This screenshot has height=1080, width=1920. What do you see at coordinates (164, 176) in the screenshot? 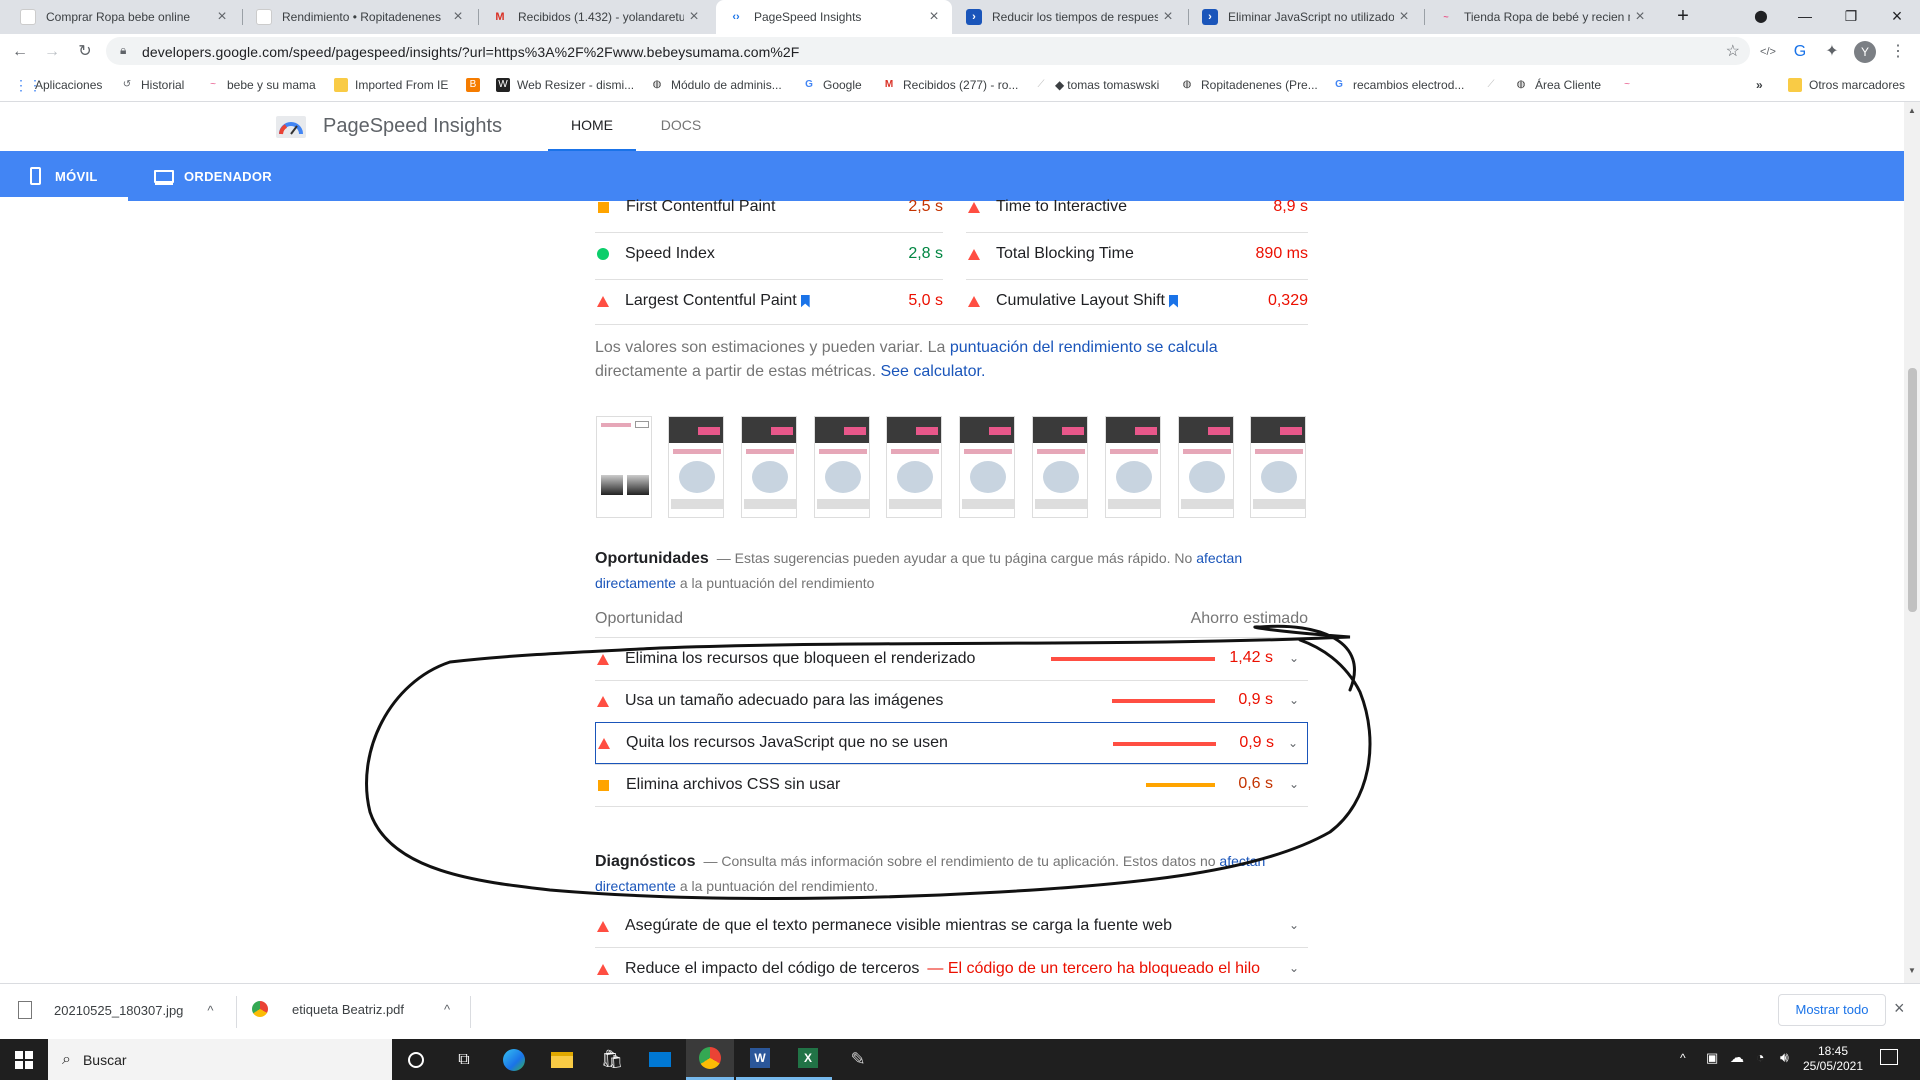
I see `laptop-icon` at bounding box center [164, 176].